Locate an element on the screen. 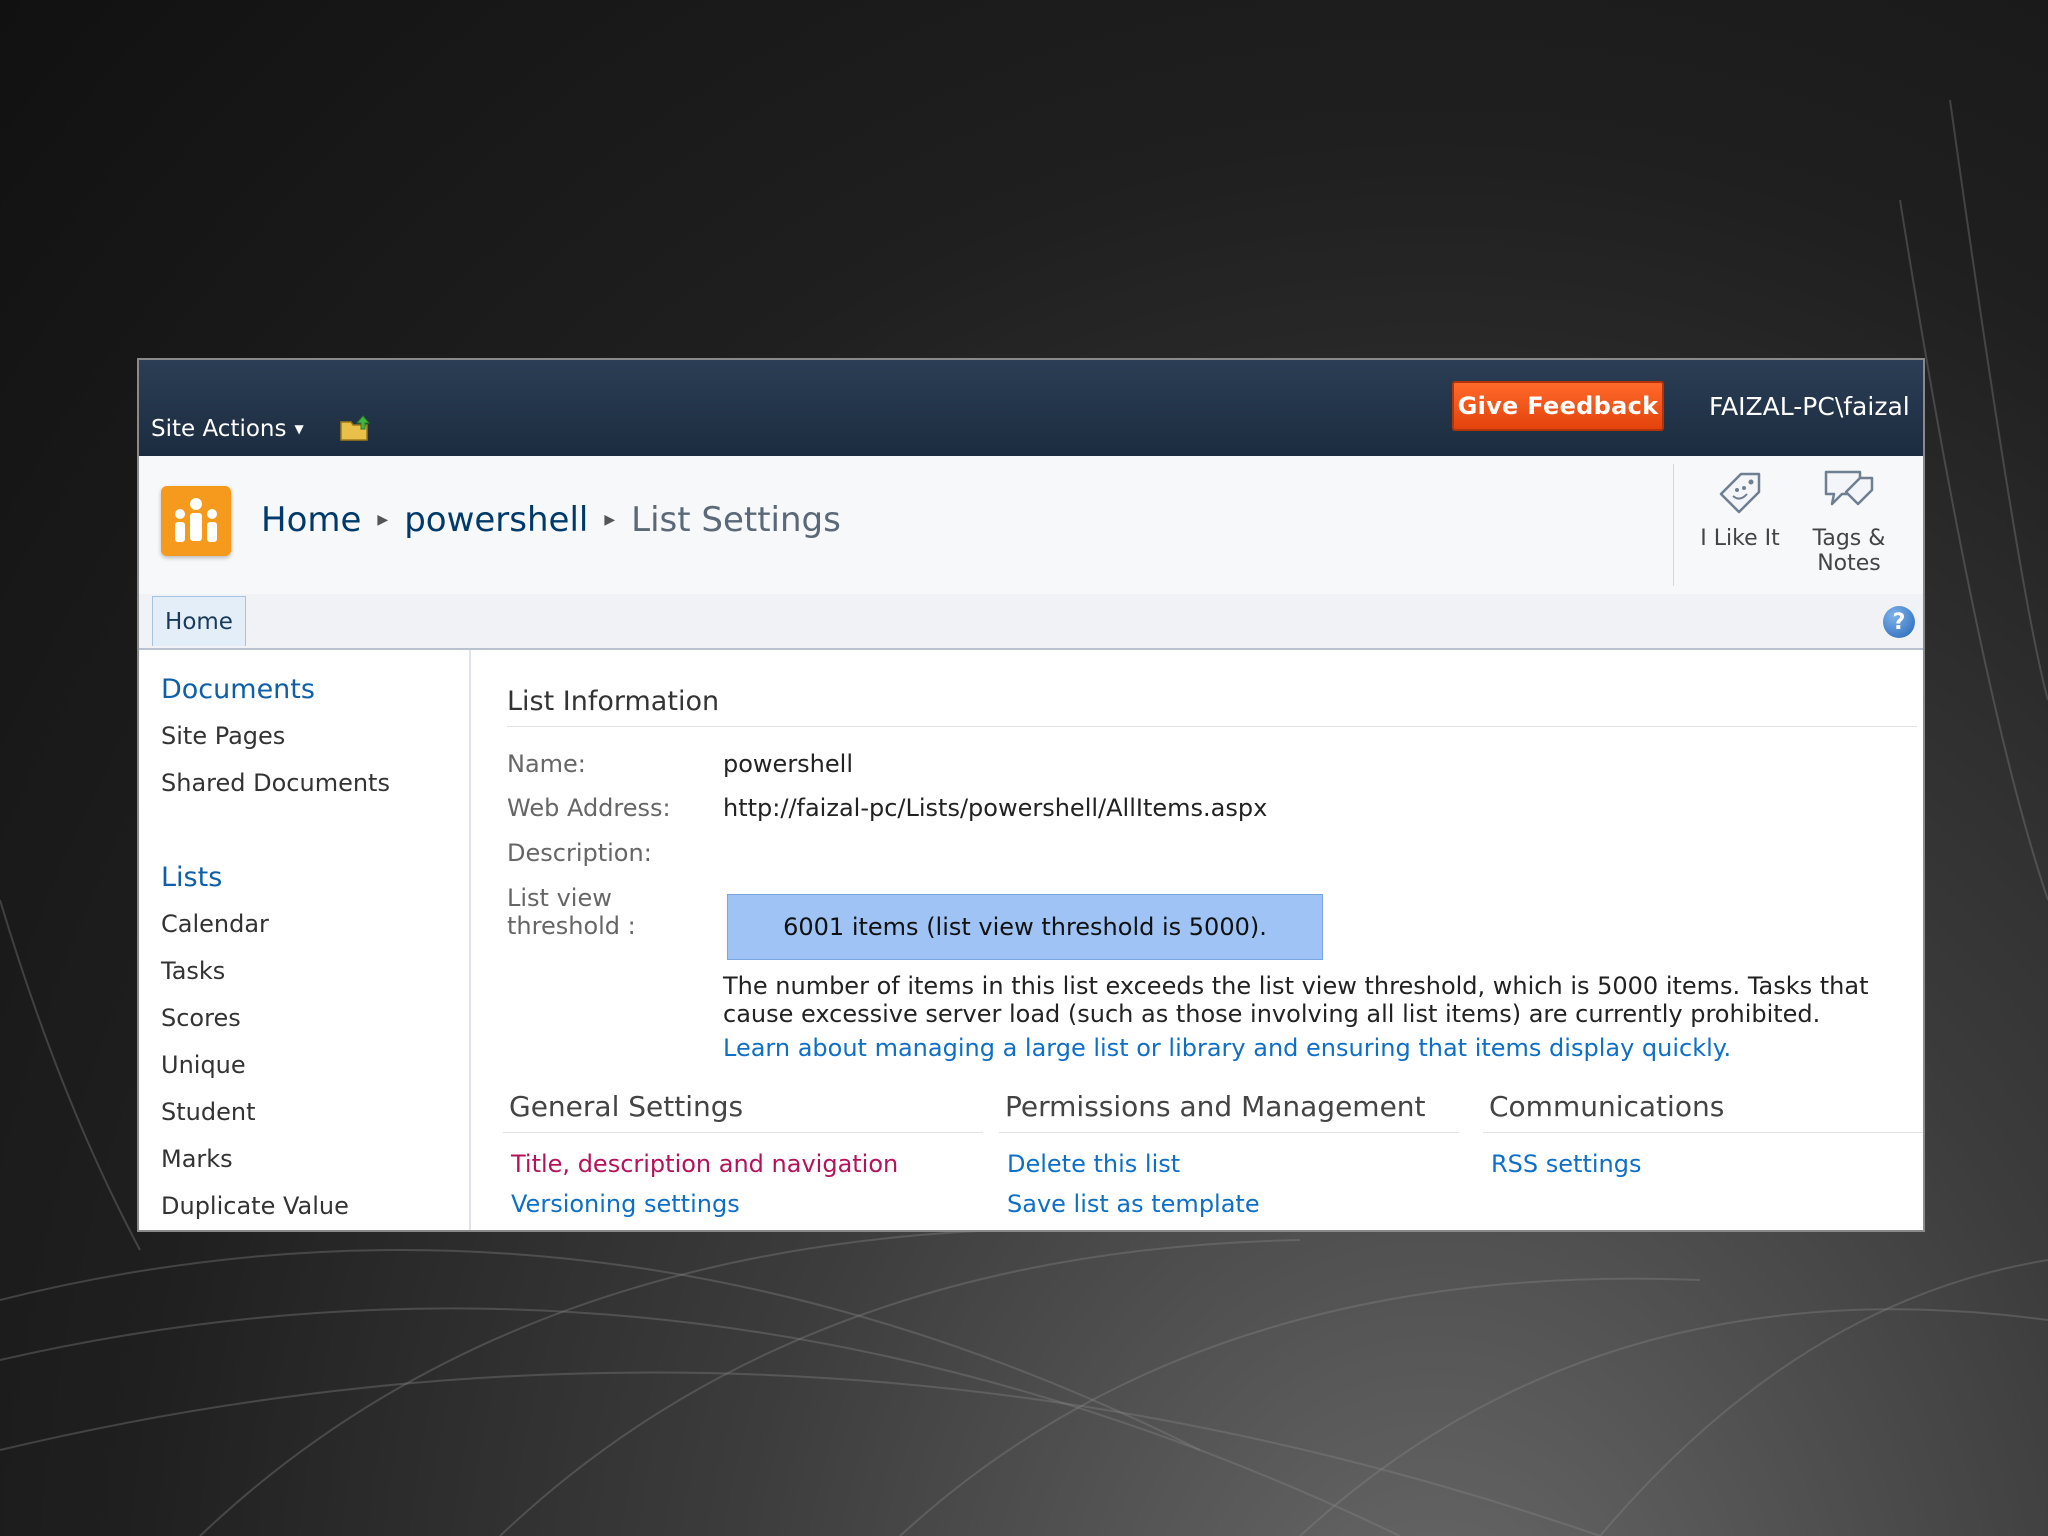 The height and width of the screenshot is (1536, 2048). breadcrumb-home: Home is located at coordinates (311, 520).